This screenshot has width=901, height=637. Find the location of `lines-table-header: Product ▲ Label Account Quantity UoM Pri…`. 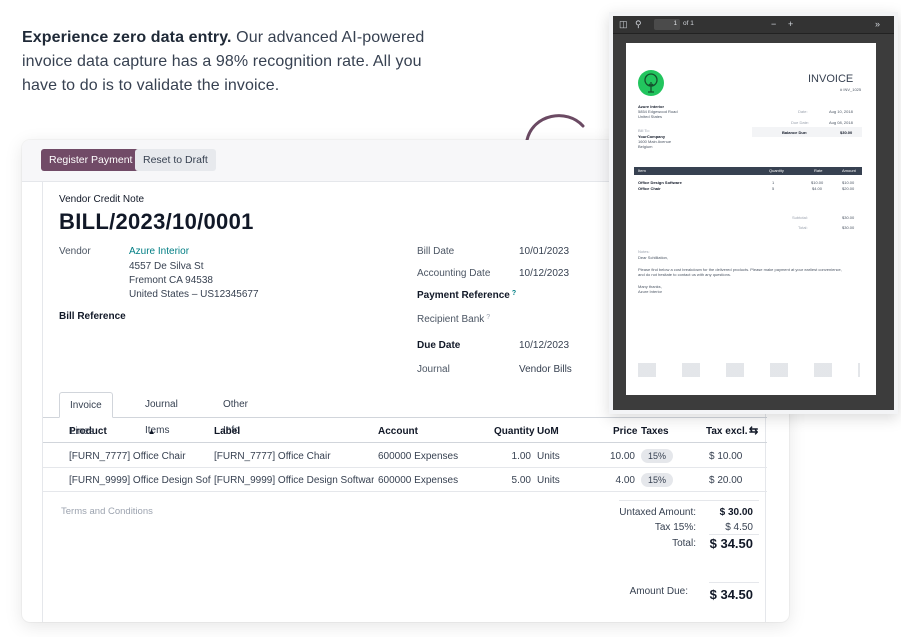

lines-table-header: Product ▲ Label Account Quantity UoM Pri… is located at coordinates (405, 431).